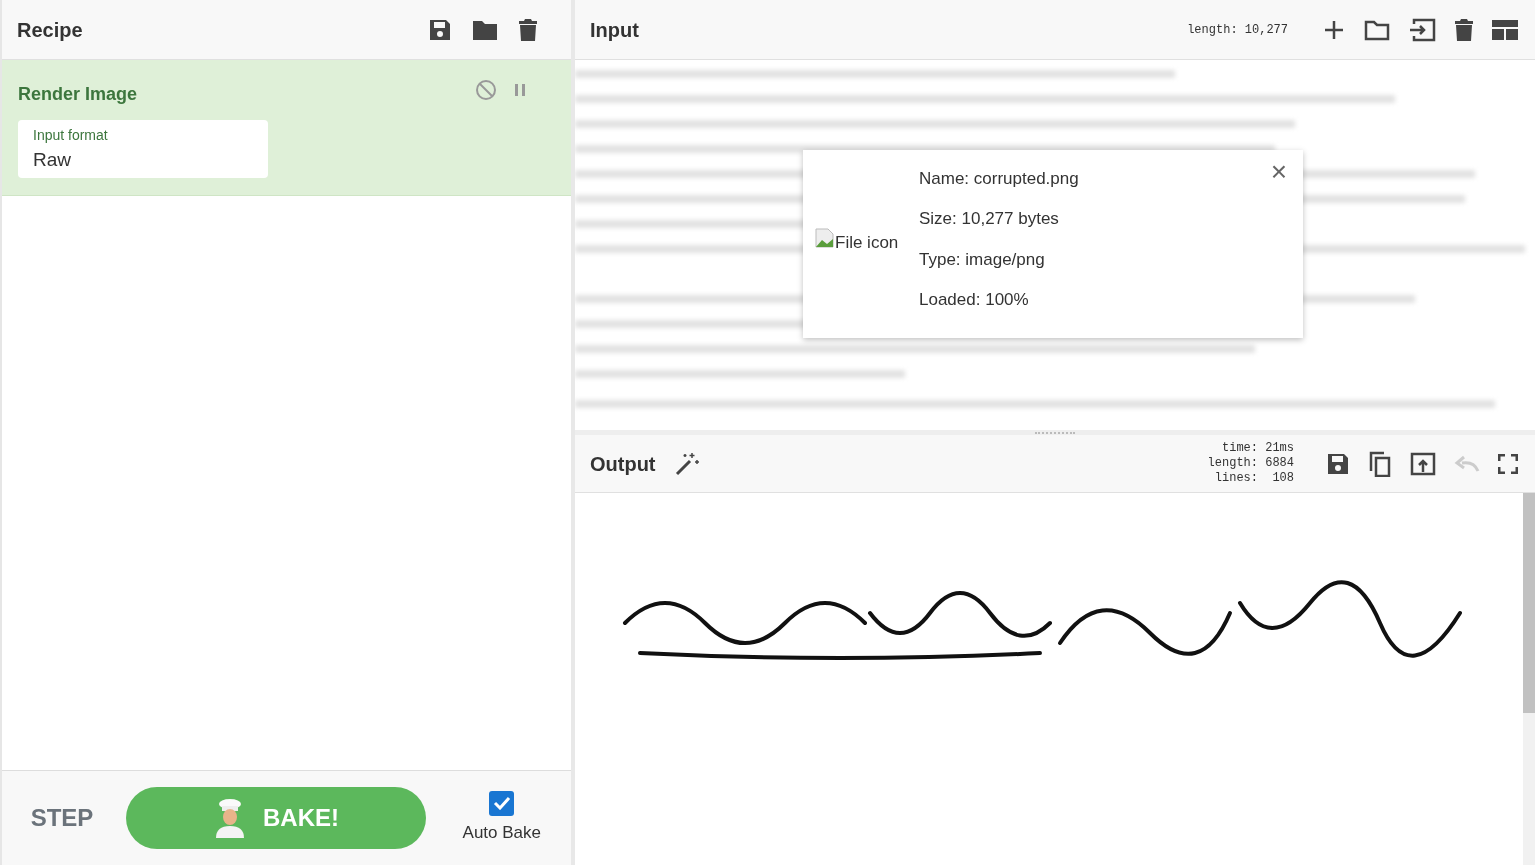  I want to click on panel-title: Input, so click(614, 30).